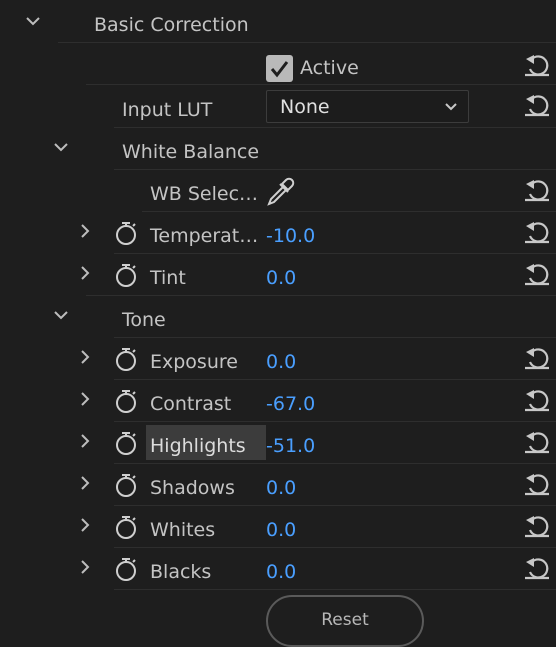 The height and width of the screenshot is (647, 556). Describe the element at coordinates (61, 315) in the screenshot. I see `tone-collapse-chevron-down-icon` at that location.